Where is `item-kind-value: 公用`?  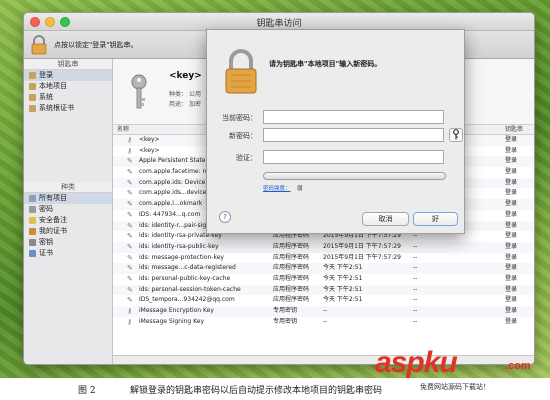
item-kind-value: 公用 is located at coordinates (194, 94).